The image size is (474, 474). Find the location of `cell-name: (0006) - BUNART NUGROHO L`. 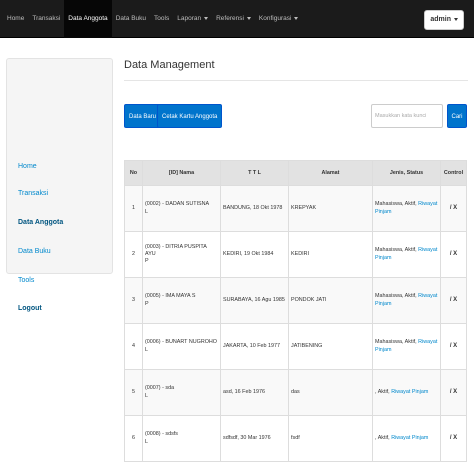

cell-name: (0006) - BUNART NUGROHO L is located at coordinates (181, 346).